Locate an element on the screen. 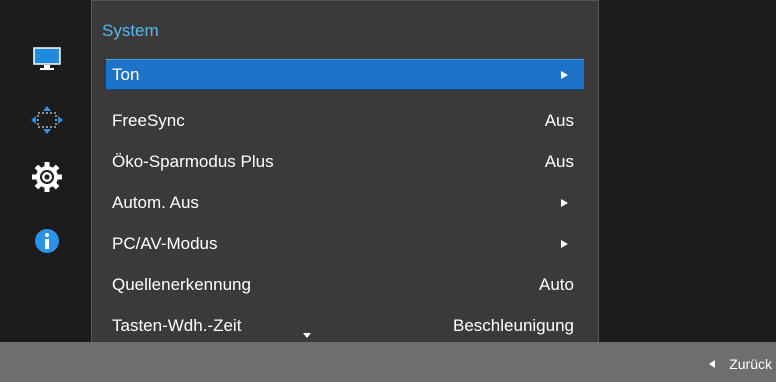 Image resolution: width=776 pixels, height=382 pixels. menu-item-oeko-sparmodus: Öko-Sparmodus Plus Aus is located at coordinates (345, 161).